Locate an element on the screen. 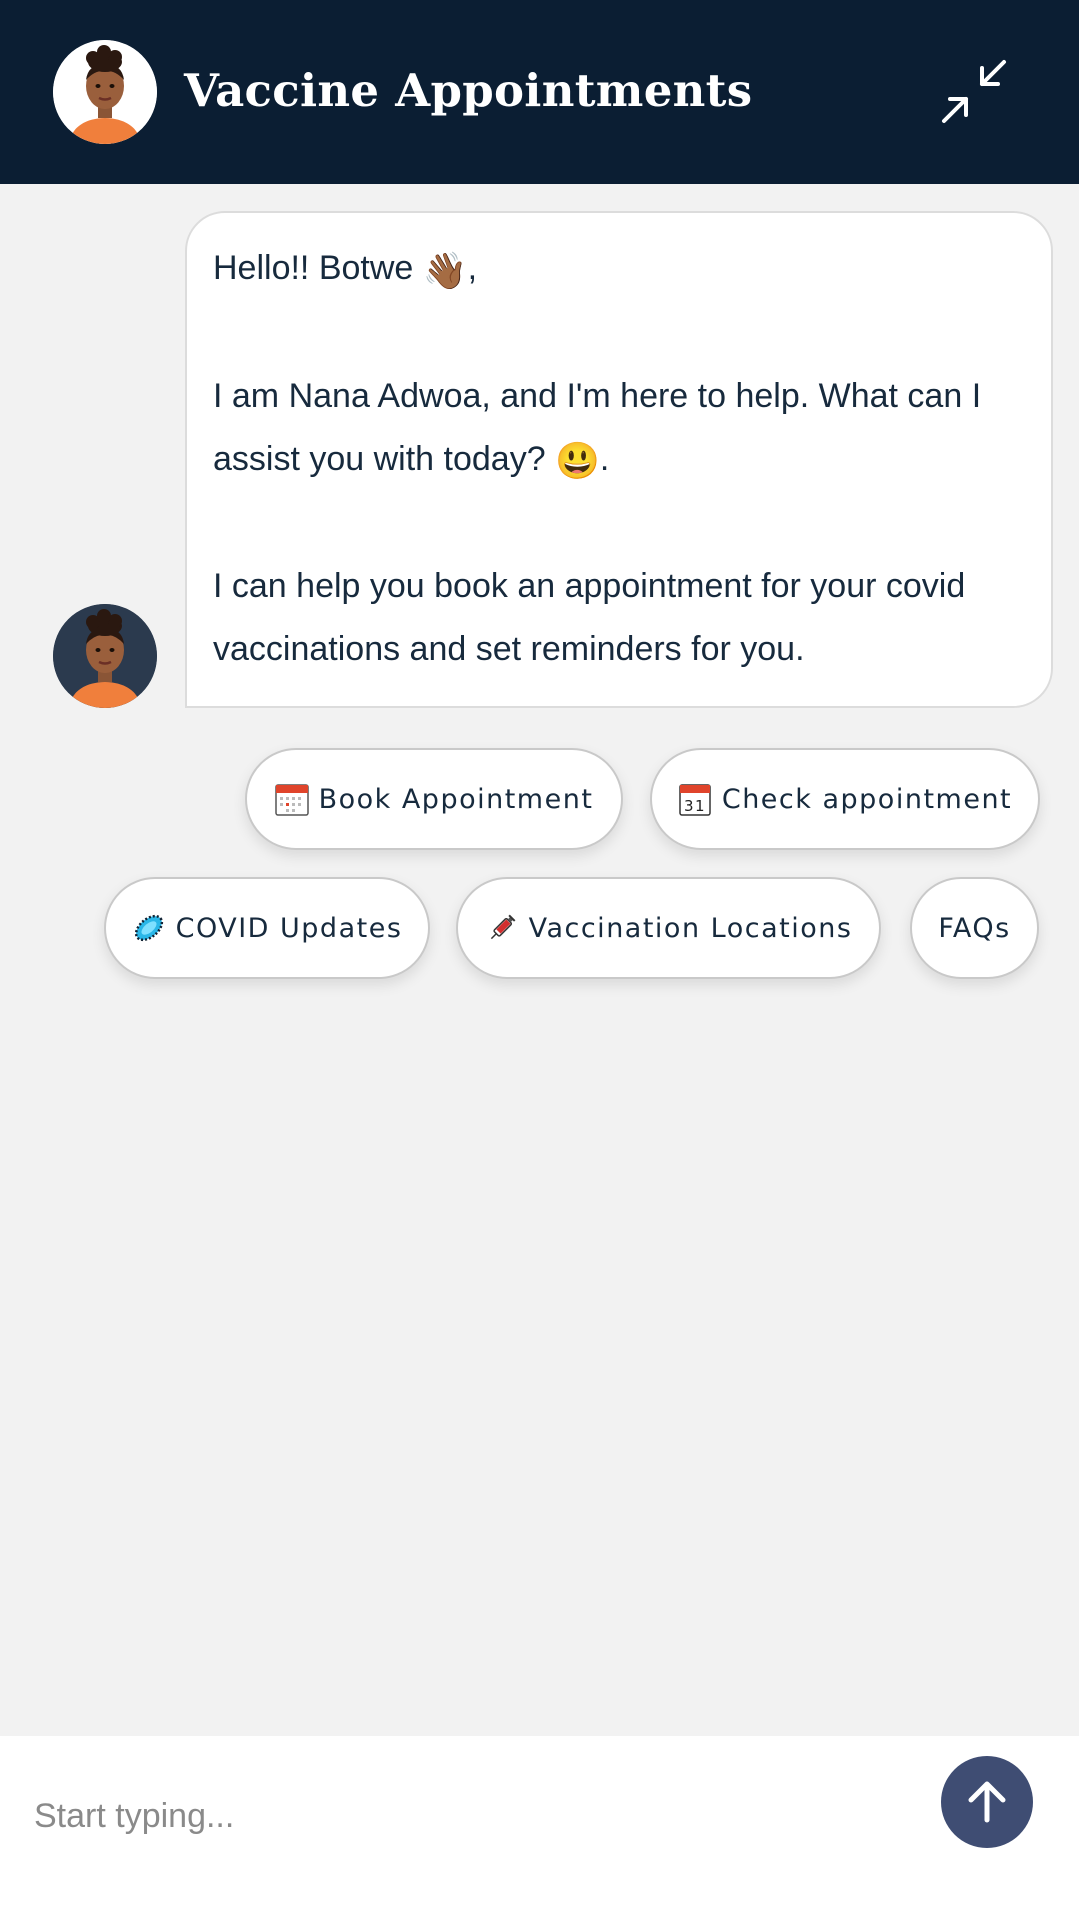 The width and height of the screenshot is (1079, 1919). message-input is located at coordinates (464, 1816).